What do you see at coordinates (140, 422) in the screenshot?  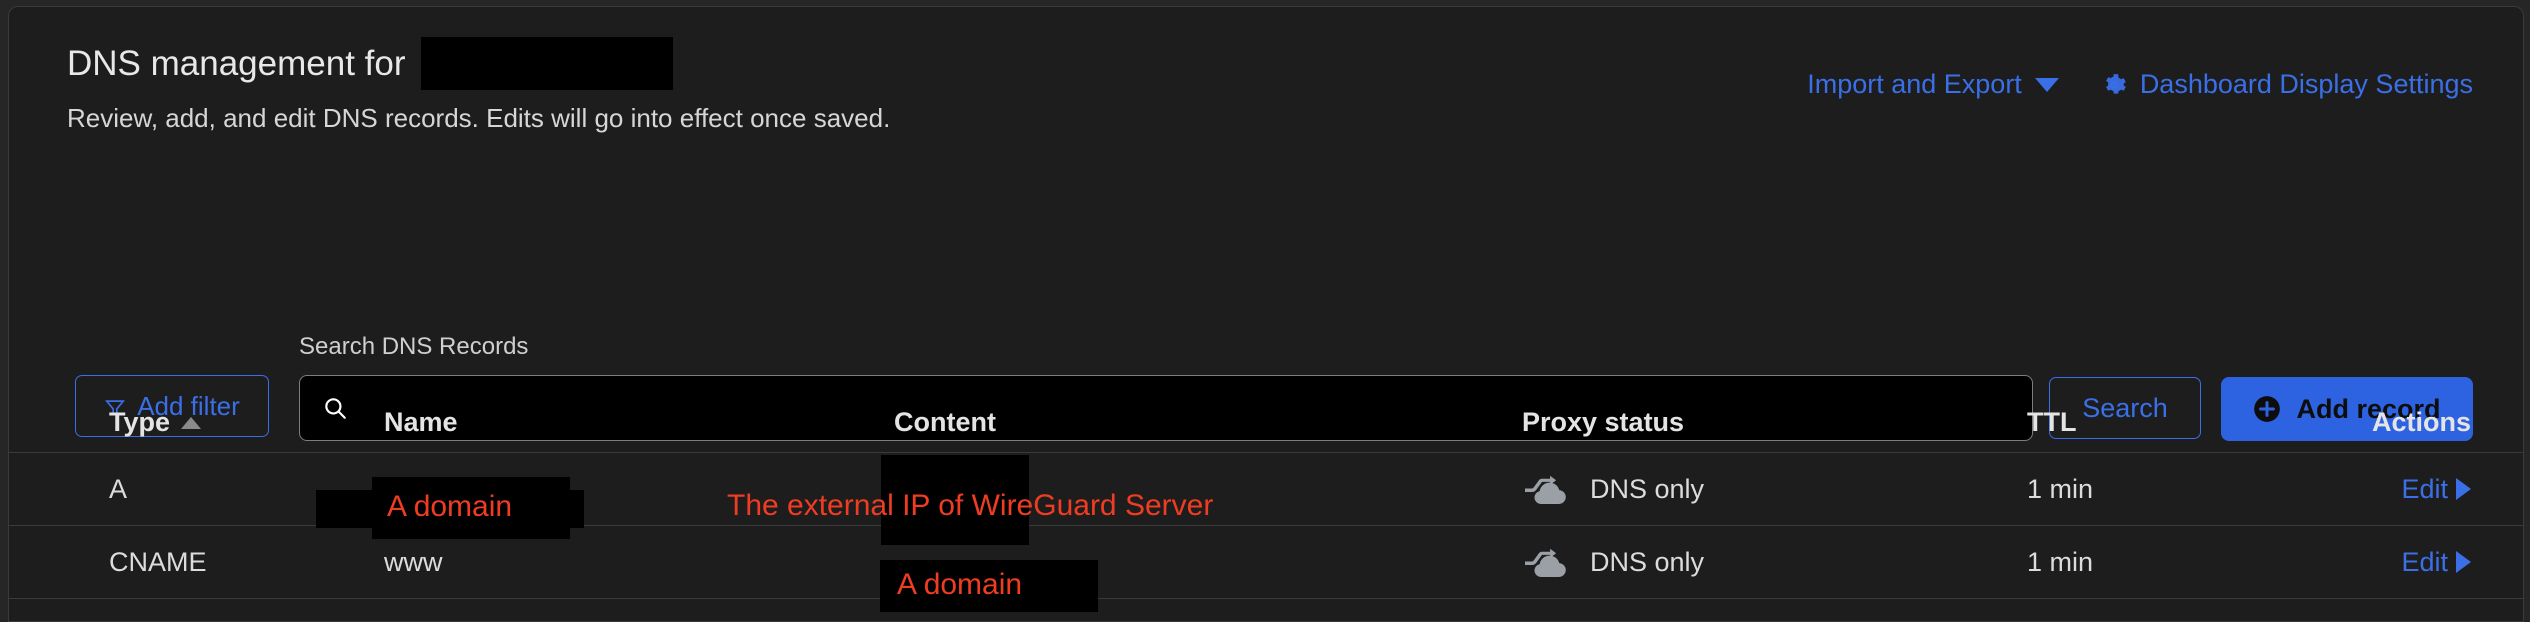 I see `column-header-type-label: Type` at bounding box center [140, 422].